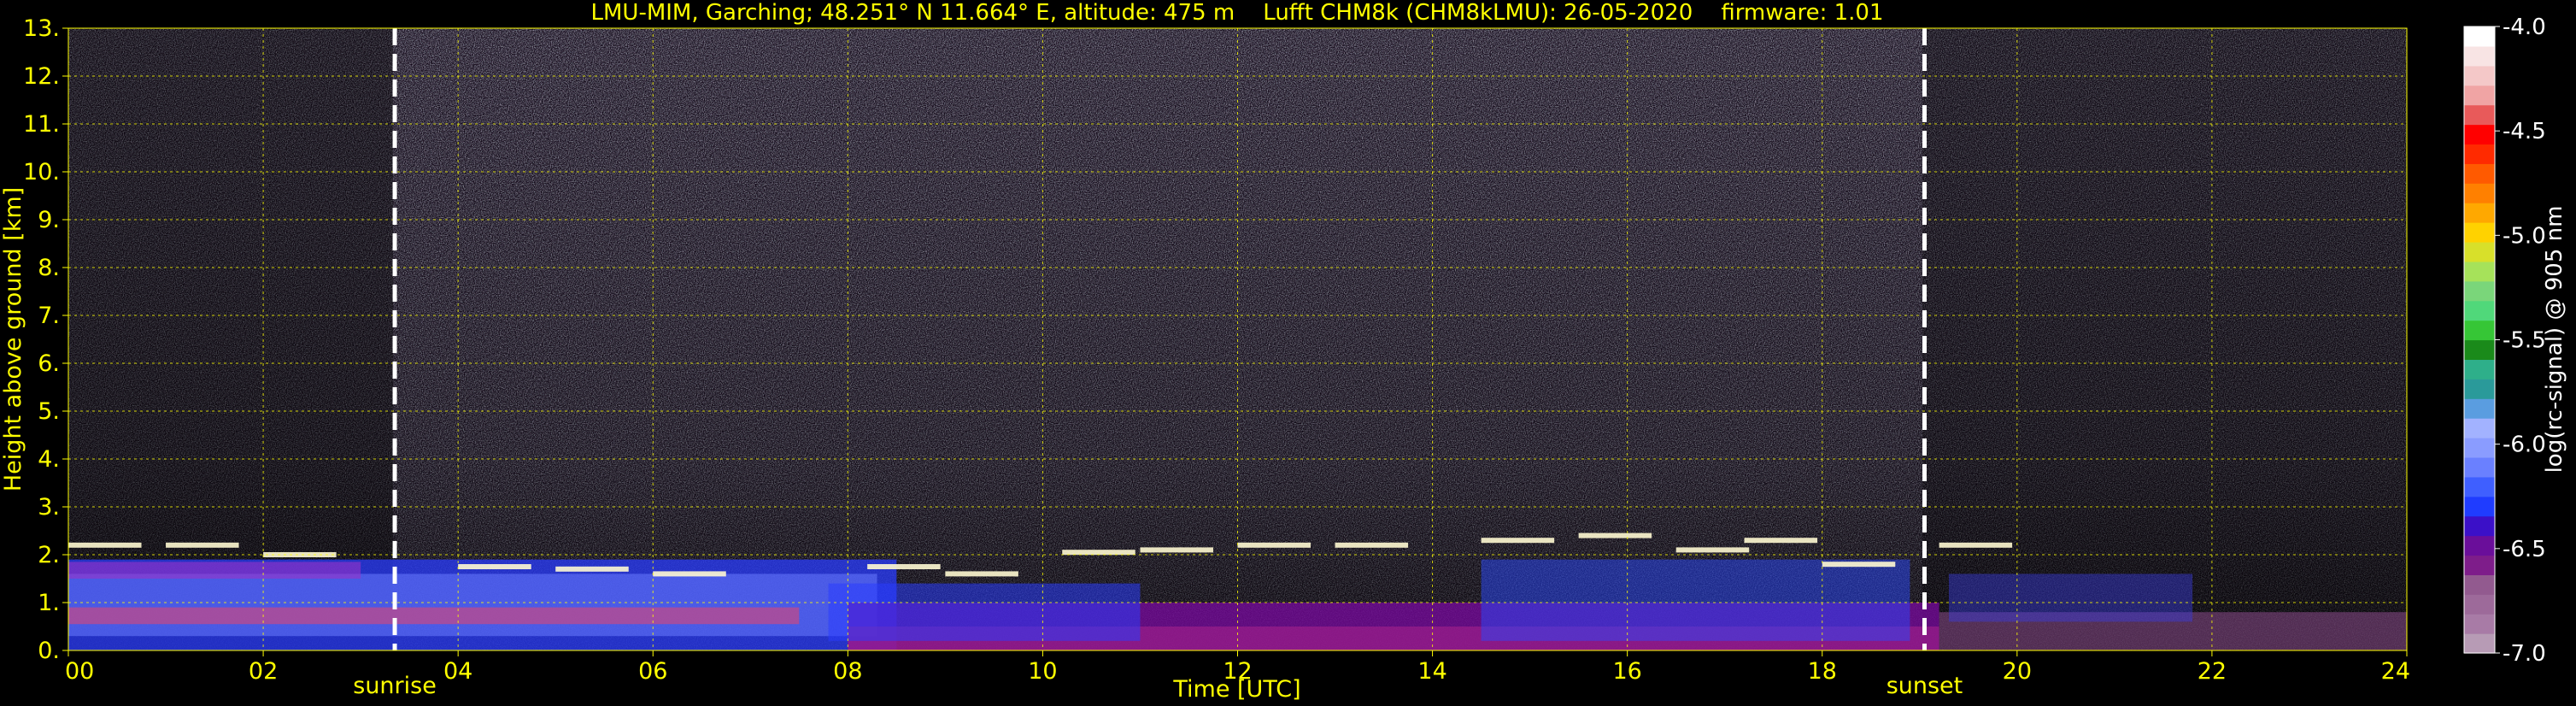 This screenshot has height=706, width=2576. I want to click on y-tick-label: 10., so click(41, 172).